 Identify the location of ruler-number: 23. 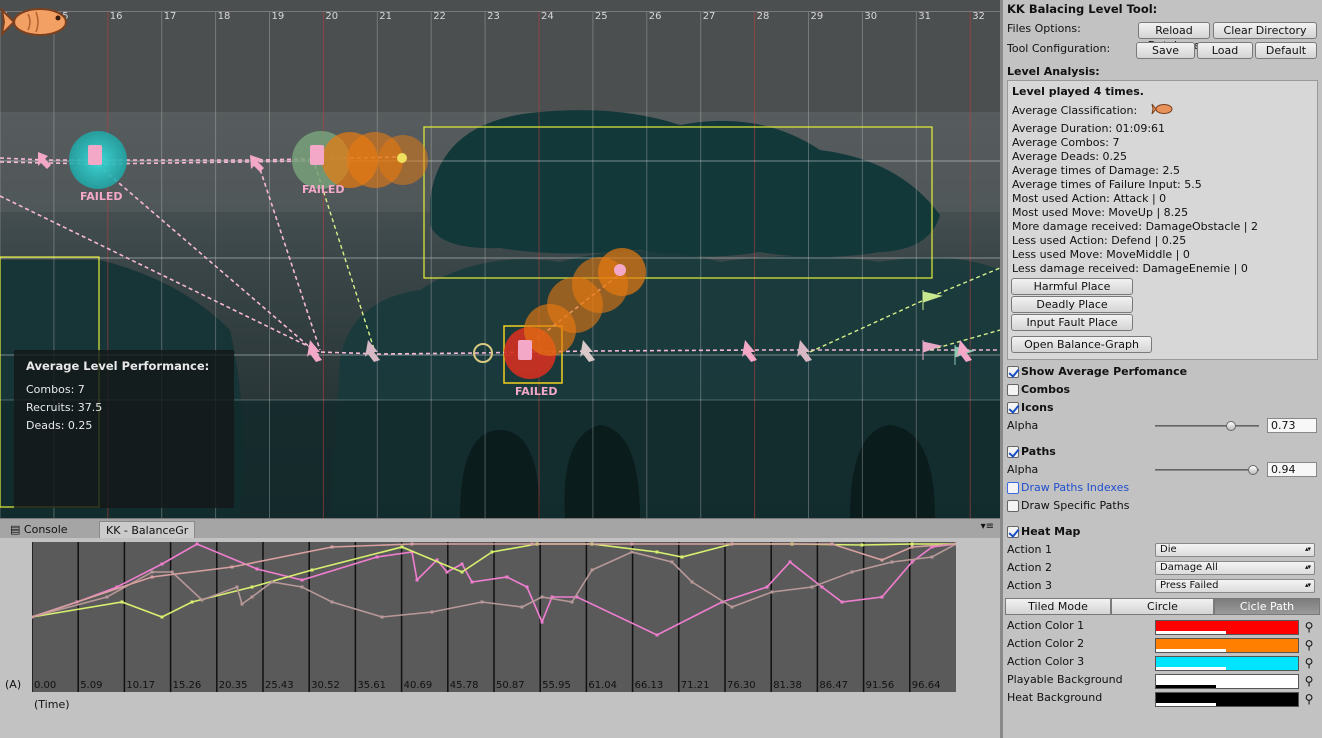
(493, 16).